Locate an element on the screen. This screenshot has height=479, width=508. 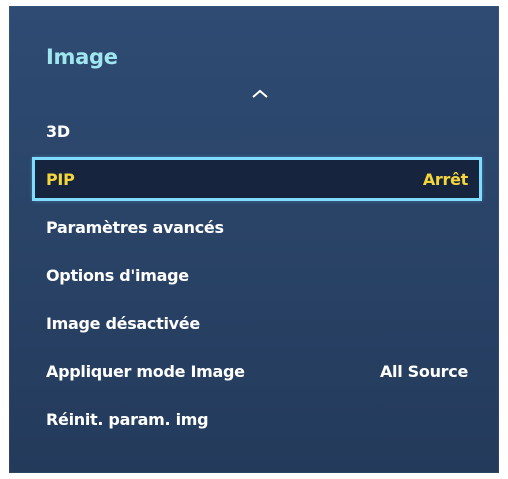
menu-item-picture-off: Image désactivée is located at coordinates (257, 323).